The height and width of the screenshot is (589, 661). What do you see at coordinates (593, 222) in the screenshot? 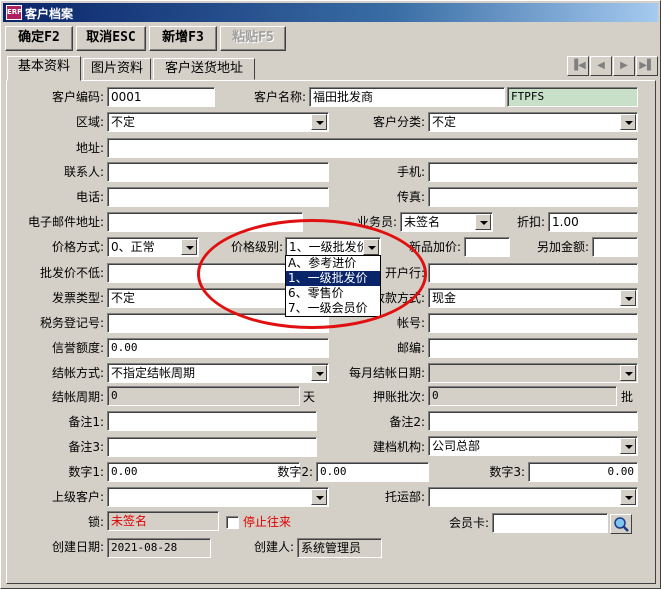
I see `discount-input: 1.00` at bounding box center [593, 222].